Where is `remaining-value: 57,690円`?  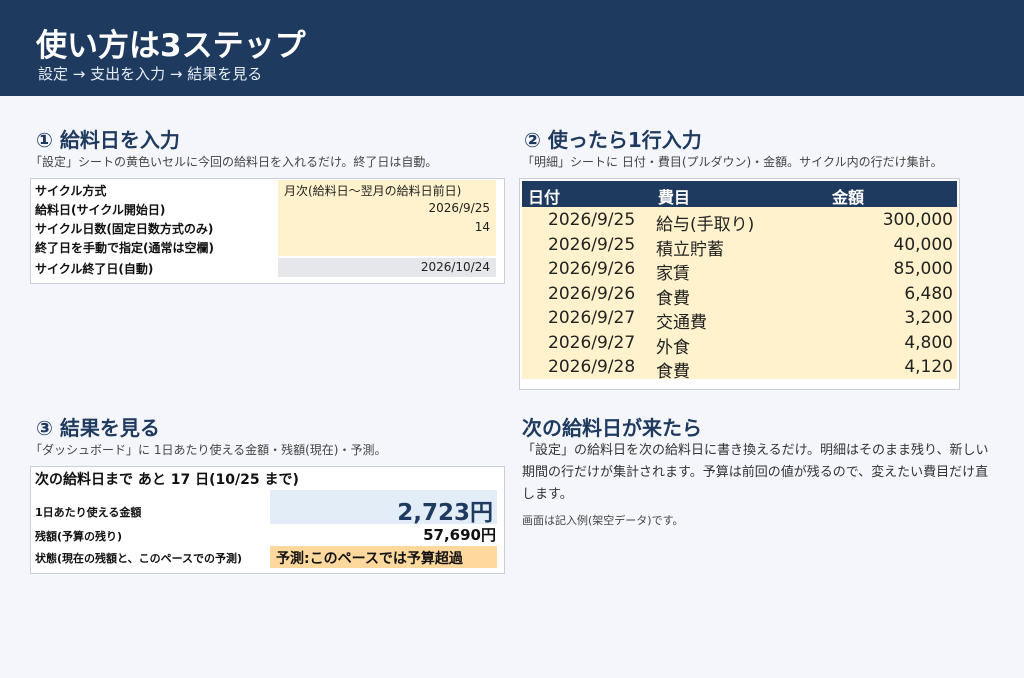
remaining-value: 57,690円 is located at coordinates (459, 535).